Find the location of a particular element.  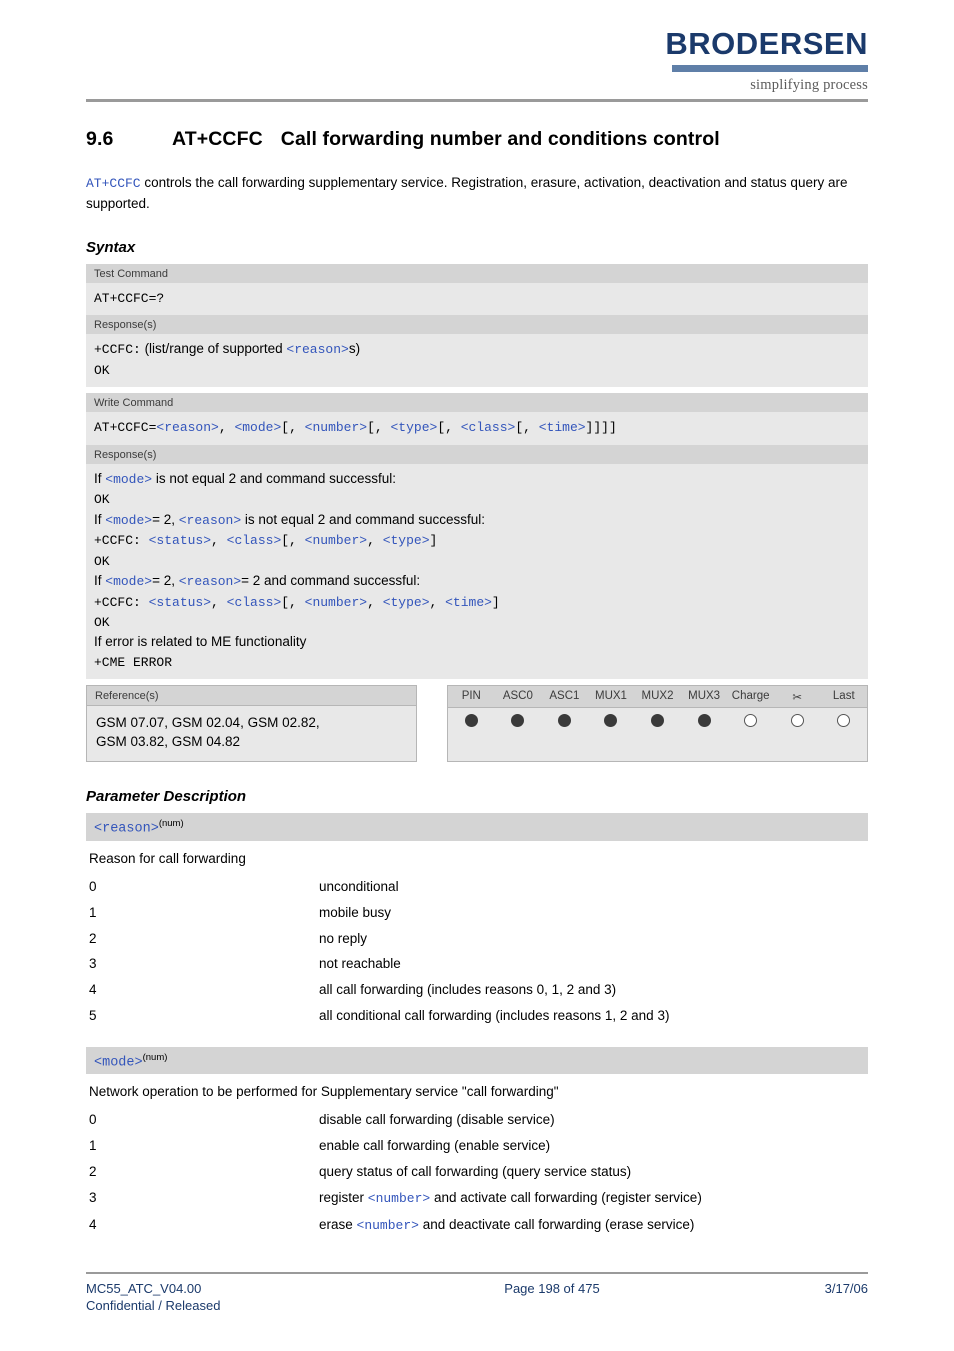

syntax-text: is not equal 2 and command successful: is located at coordinates (363, 519).